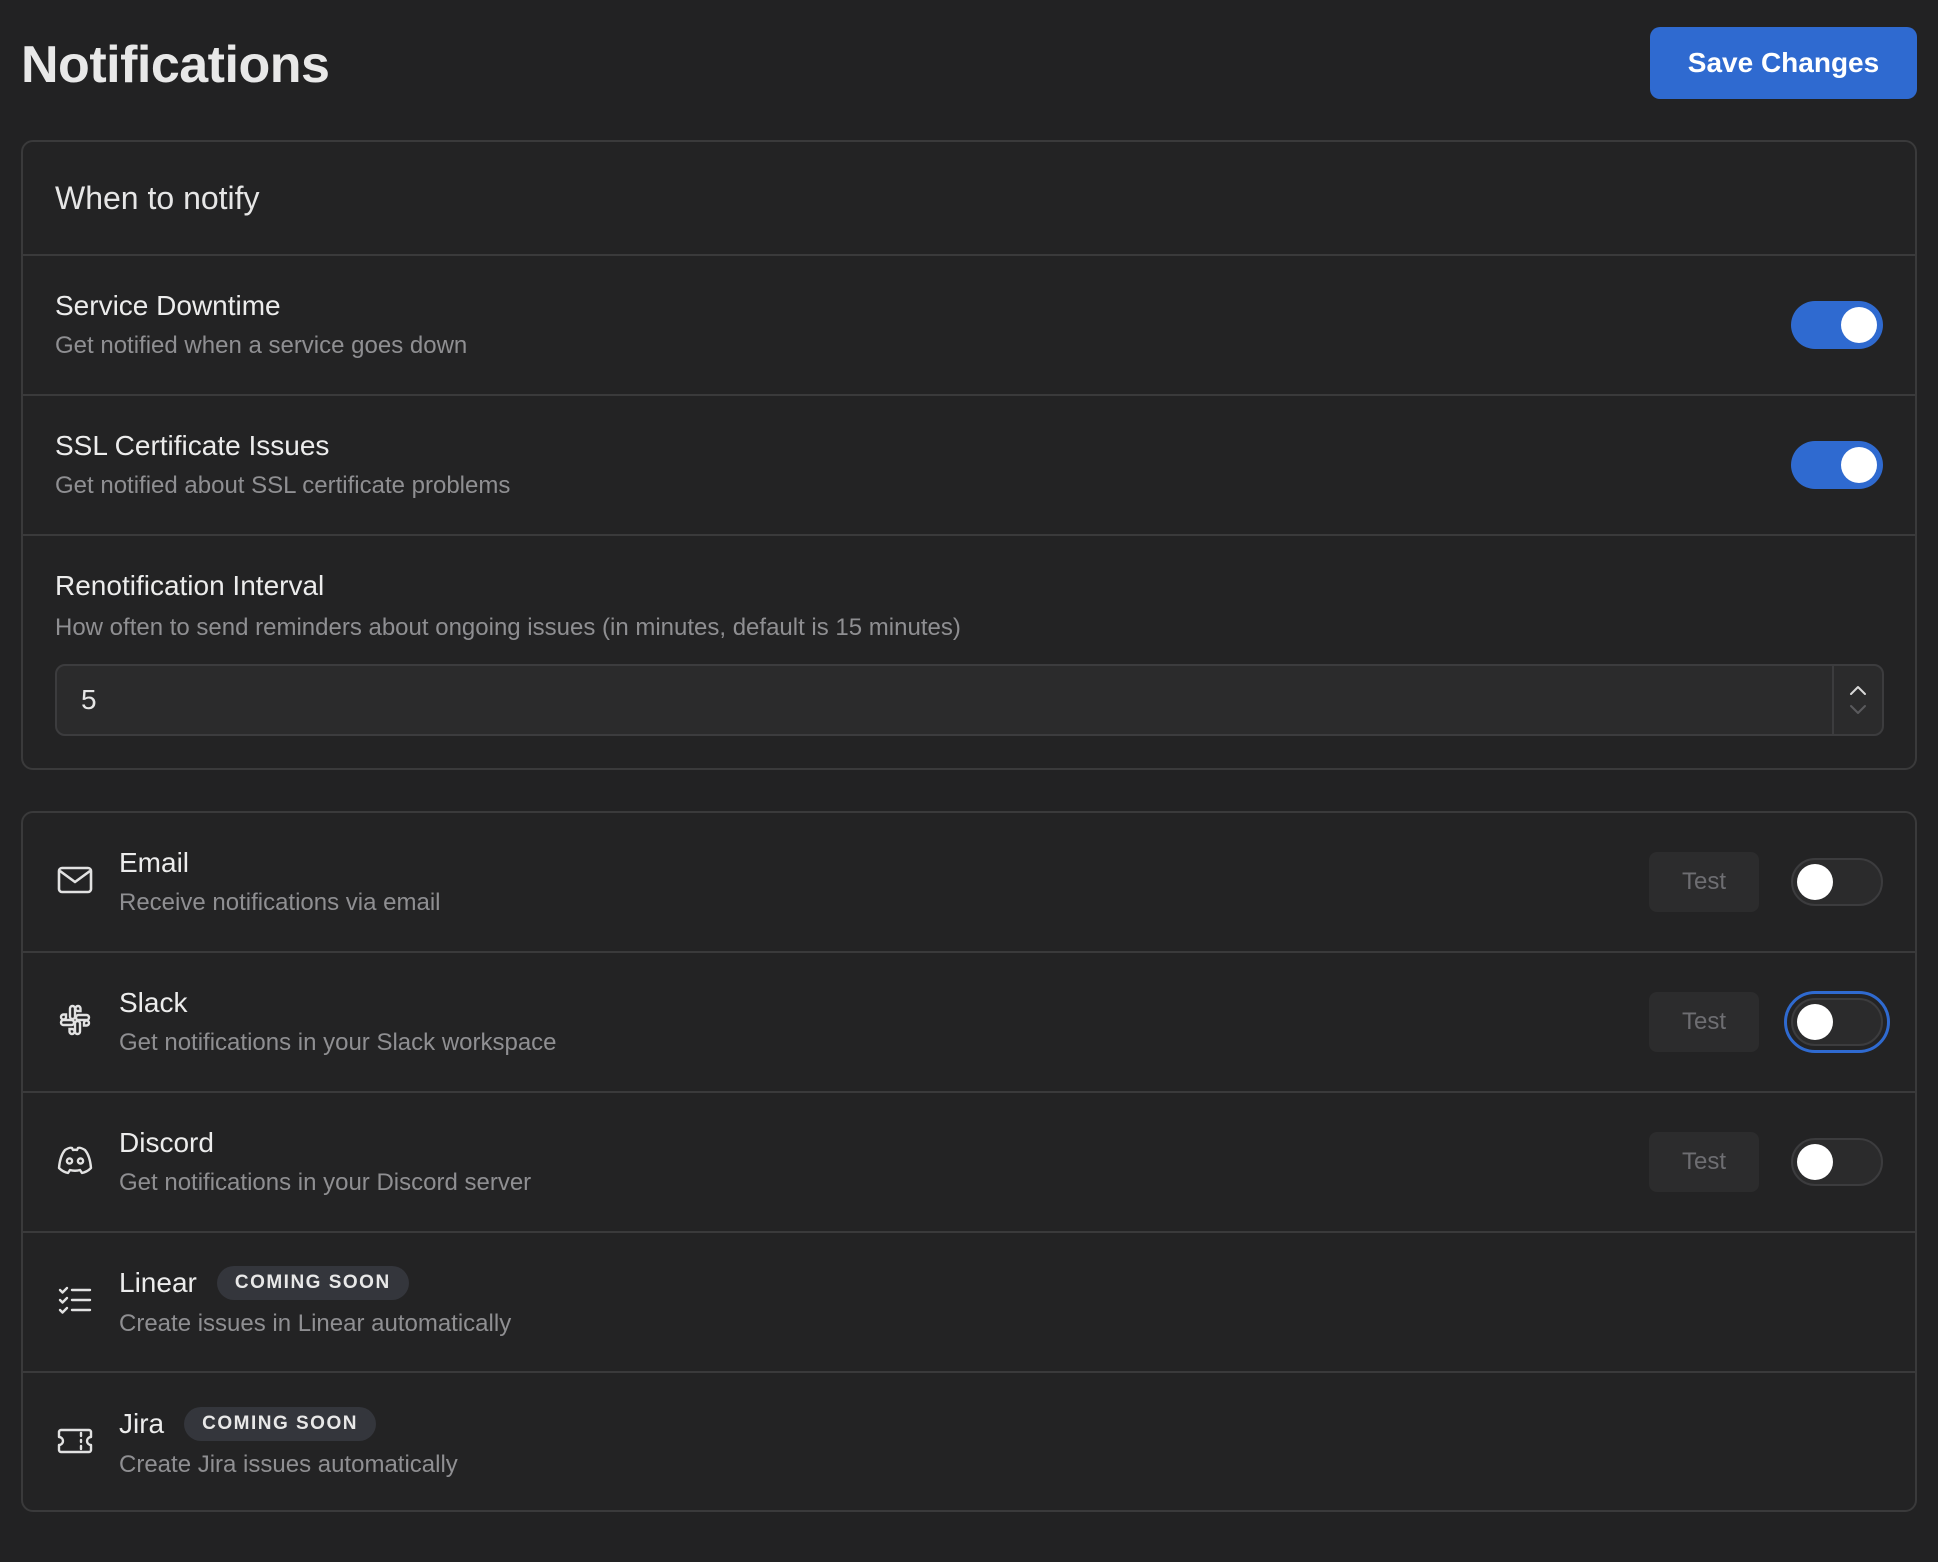  I want to click on card-heading: When to notify, so click(969, 199).